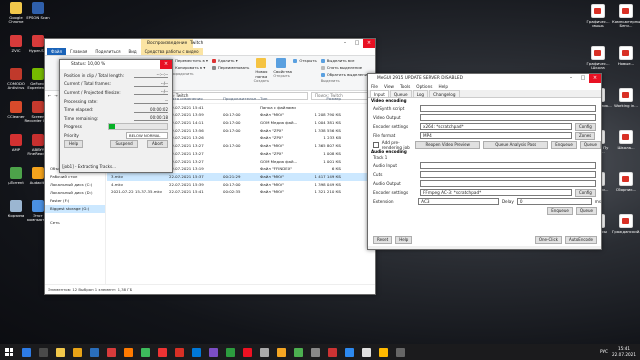  What do you see at coordinates (448, 144) in the screenshot?
I see `reopen-preview-button: Reopen Video Preview` at bounding box center [448, 144].